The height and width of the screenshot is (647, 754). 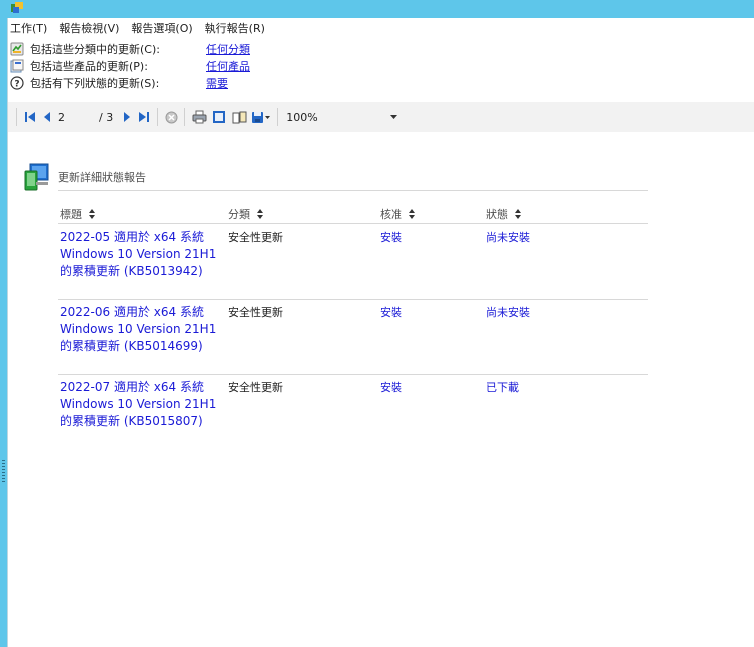 I want to click on help-icon: ?, so click(x=17, y=82).